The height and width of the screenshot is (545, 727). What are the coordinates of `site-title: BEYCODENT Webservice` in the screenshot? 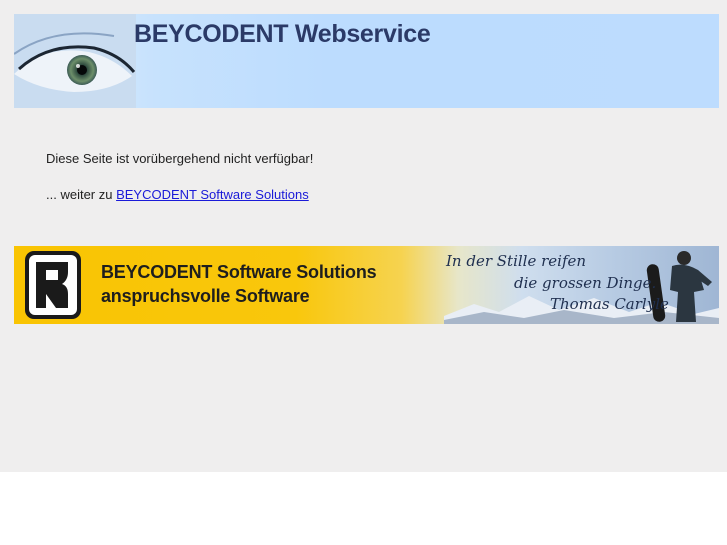 It's located at (282, 34).